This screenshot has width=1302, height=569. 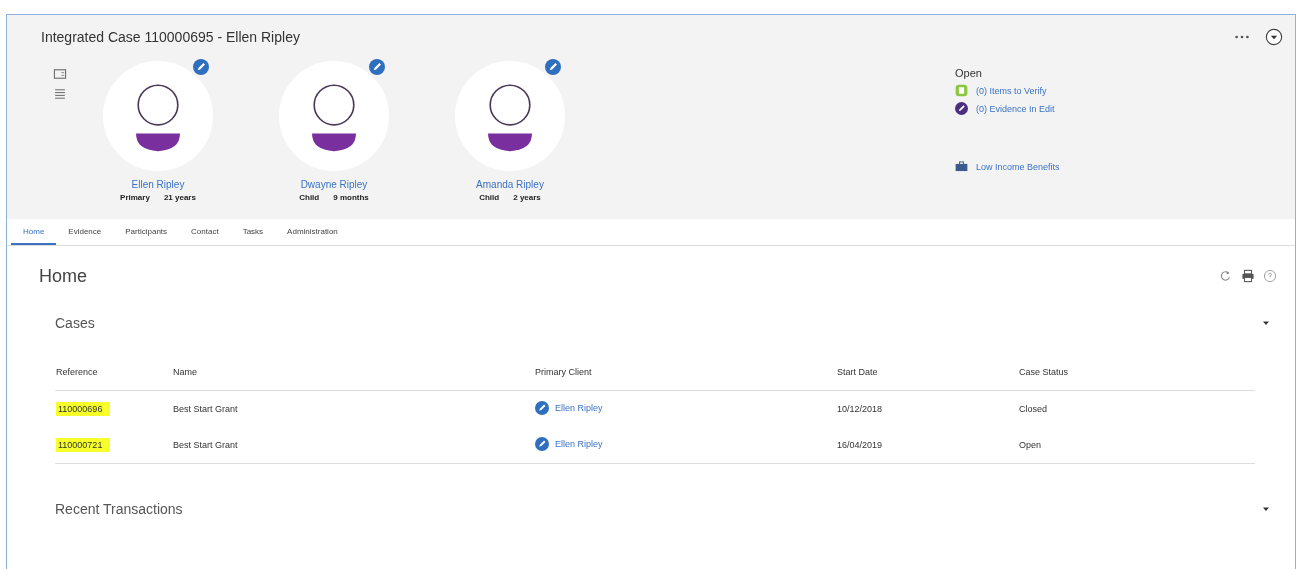 What do you see at coordinates (83, 445) in the screenshot?
I see `case-reference: 110000721` at bounding box center [83, 445].